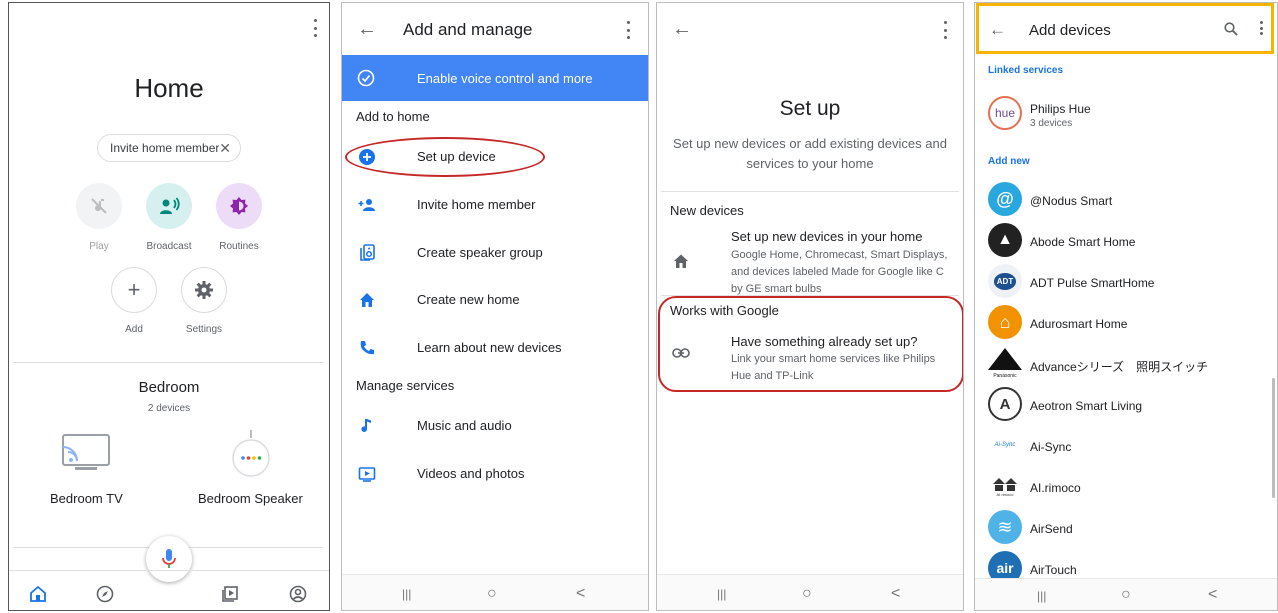 The width and height of the screenshot is (1278, 613). Describe the element at coordinates (99, 246) in the screenshot. I see `play-label: Play` at that location.